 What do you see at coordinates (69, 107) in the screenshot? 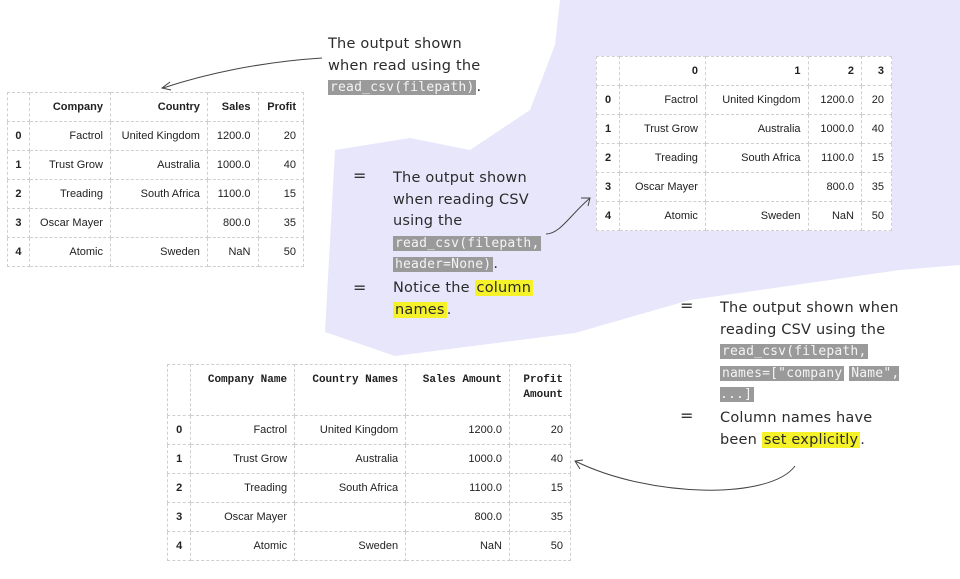
I see `column-header: Company` at bounding box center [69, 107].